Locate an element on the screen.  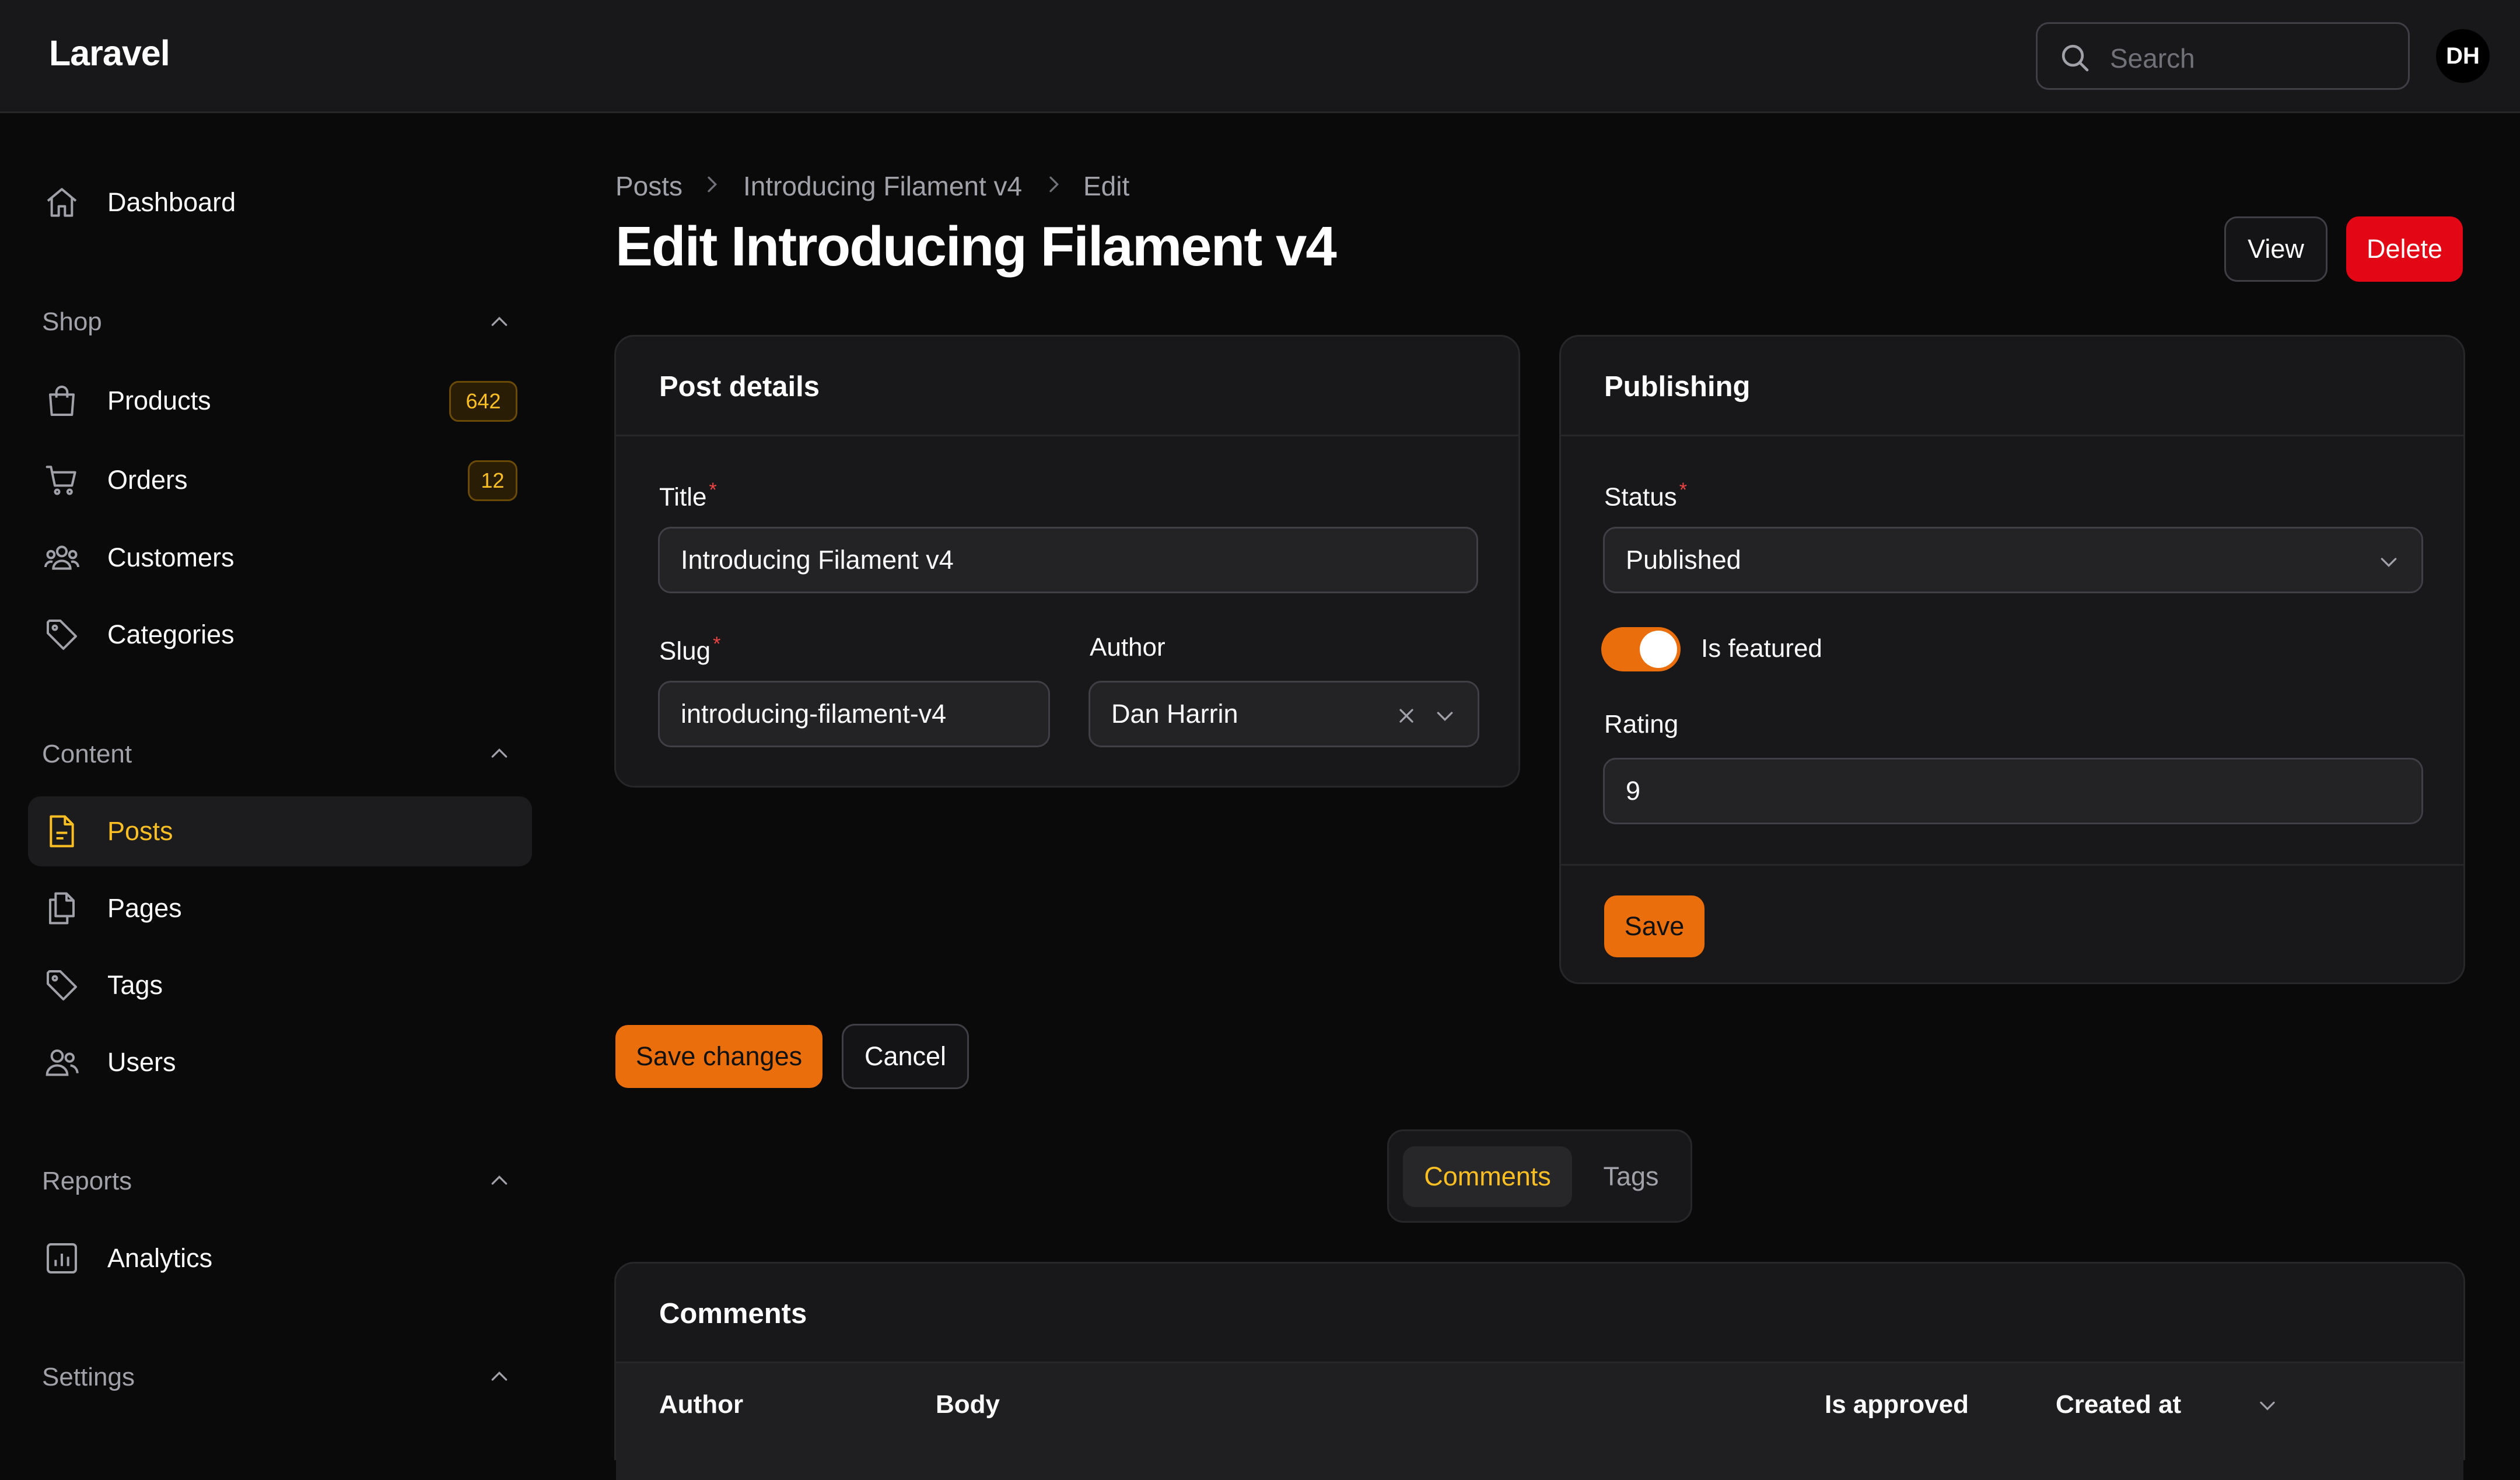
author-select: Dan Harrin is located at coordinates (1283, 714).